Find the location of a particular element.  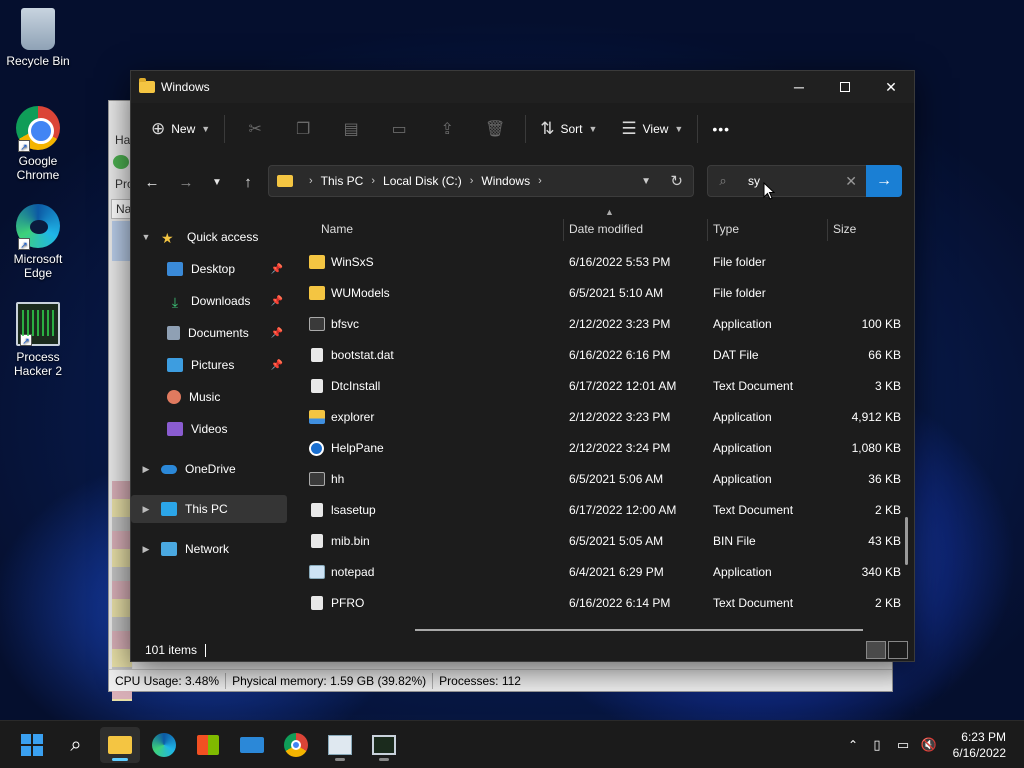

process-row-highlight is located at coordinates (122, 241).